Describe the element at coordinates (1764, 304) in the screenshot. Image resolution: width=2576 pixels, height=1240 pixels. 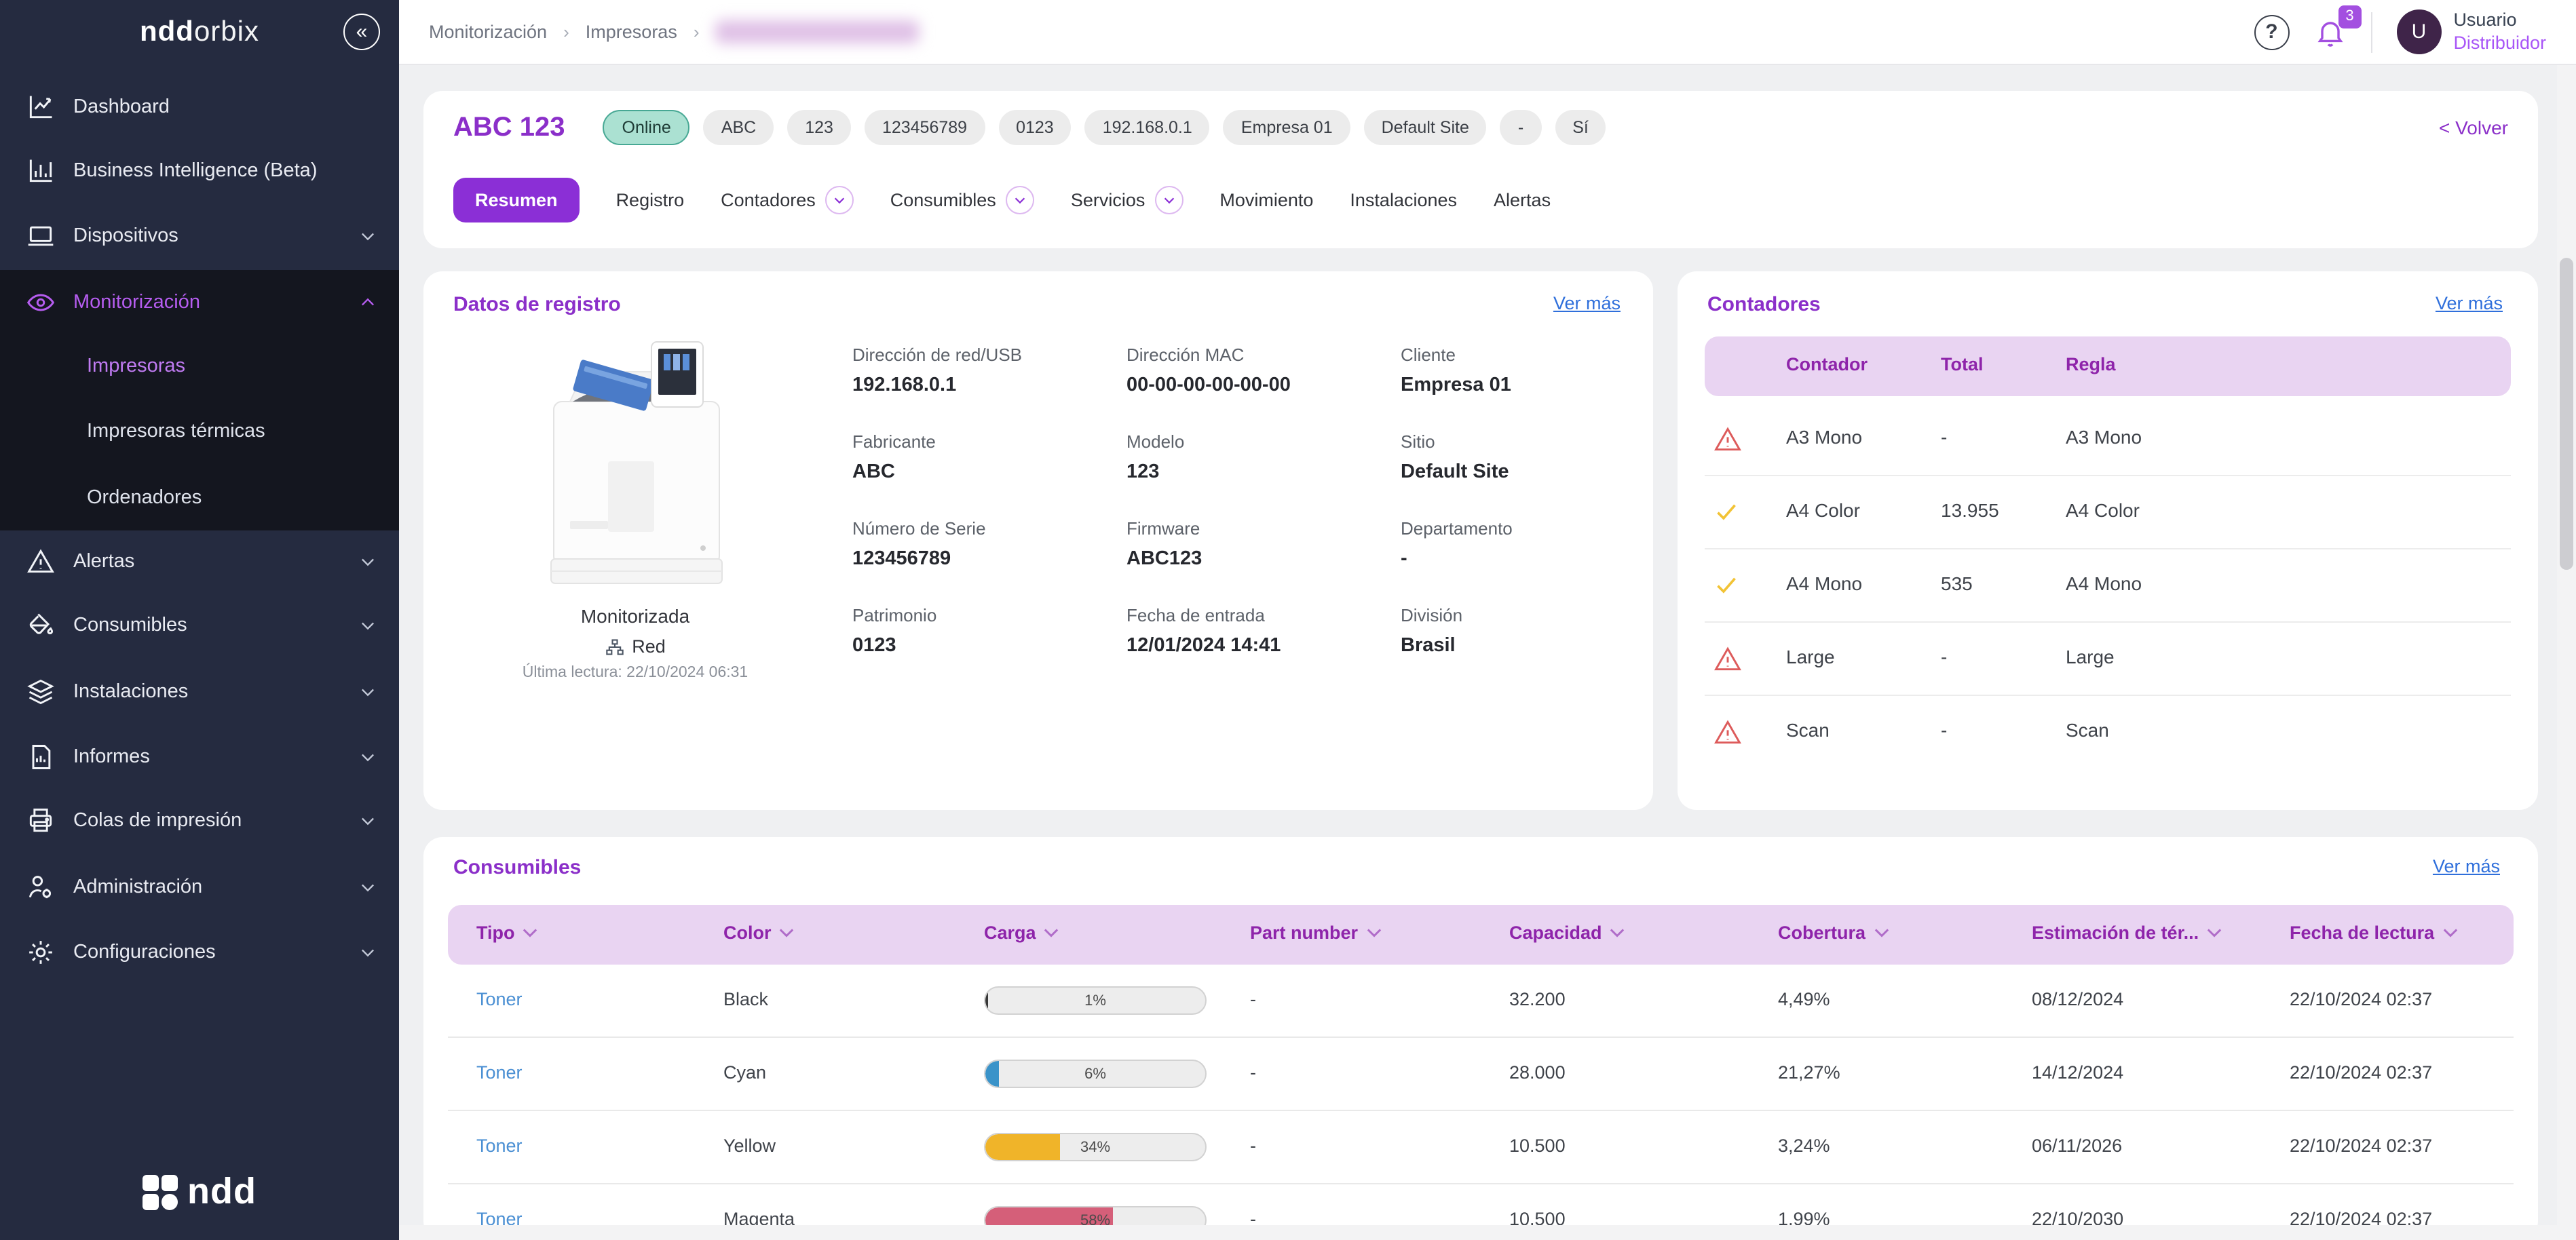
I see `contadores-title: Contadores` at that location.